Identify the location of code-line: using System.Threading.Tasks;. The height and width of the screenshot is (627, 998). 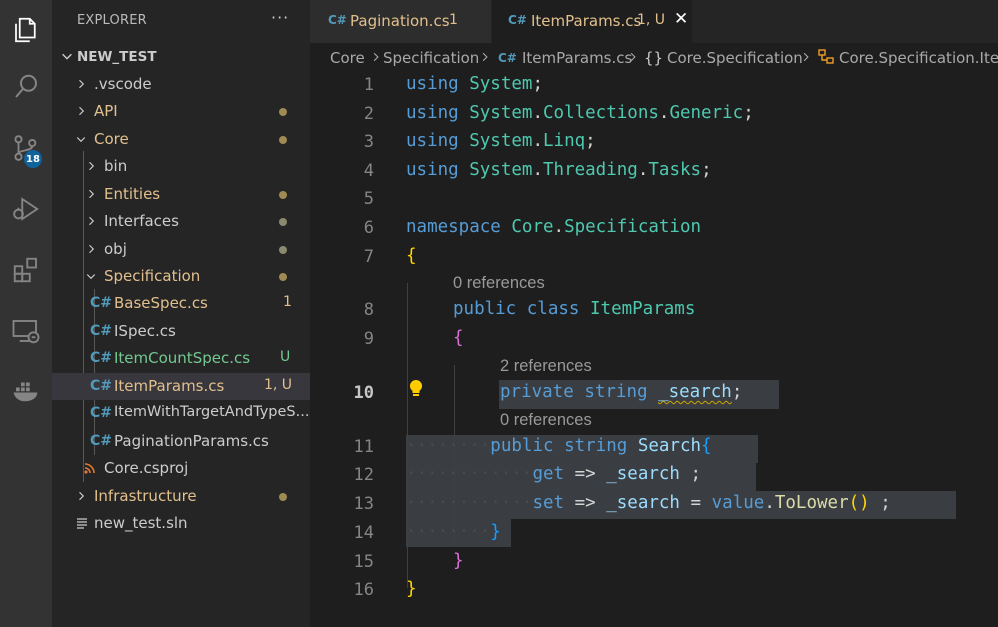
(559, 170).